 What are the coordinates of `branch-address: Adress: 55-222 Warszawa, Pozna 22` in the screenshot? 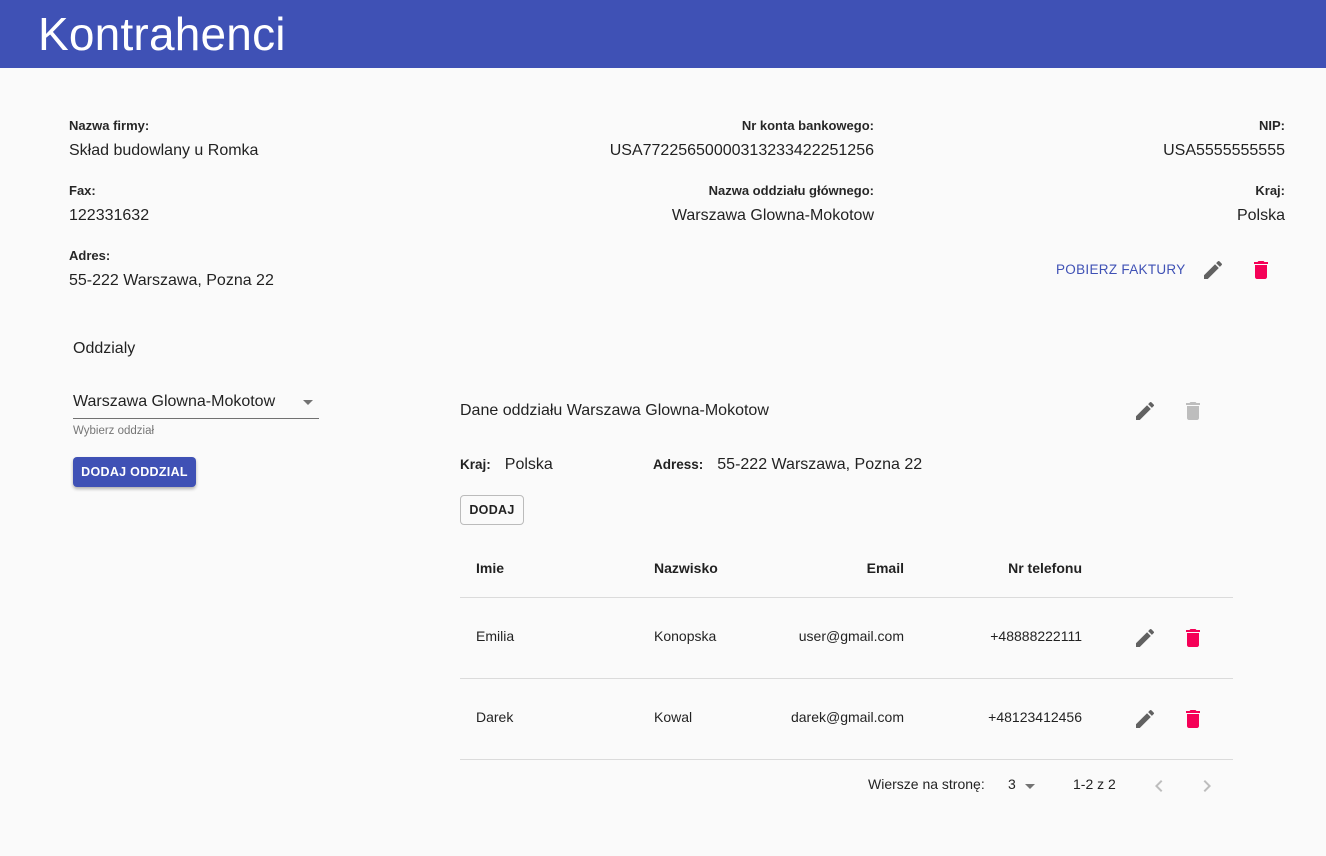 It's located at (787, 465).